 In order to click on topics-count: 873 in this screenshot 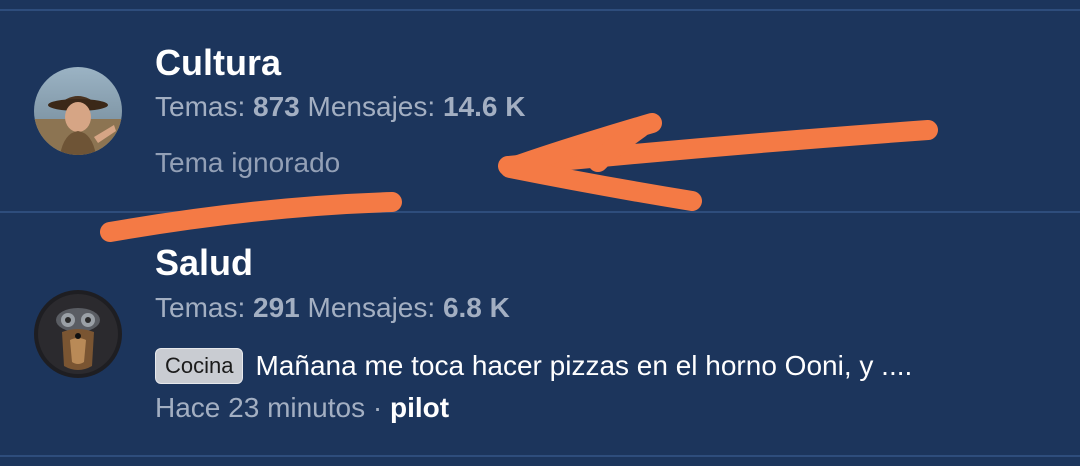, I will do `click(276, 106)`.